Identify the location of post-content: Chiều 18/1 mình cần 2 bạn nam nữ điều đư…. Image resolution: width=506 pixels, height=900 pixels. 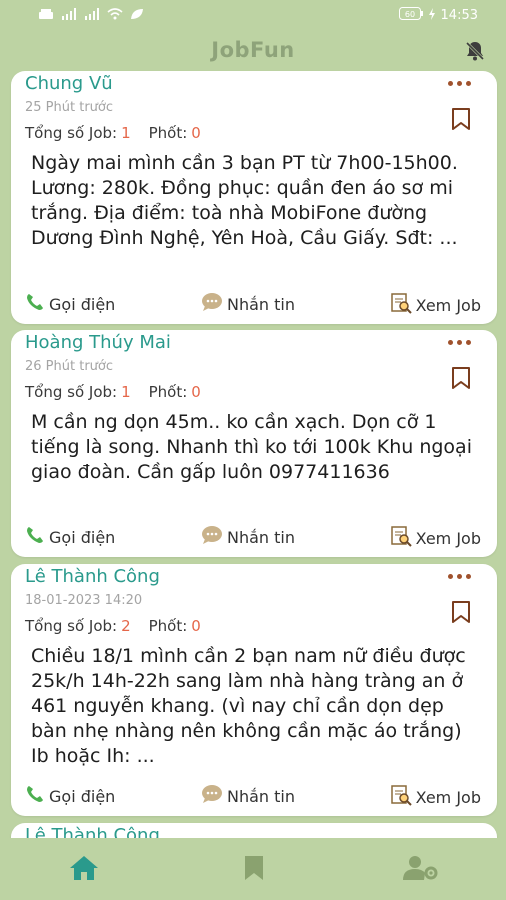
(248, 706).